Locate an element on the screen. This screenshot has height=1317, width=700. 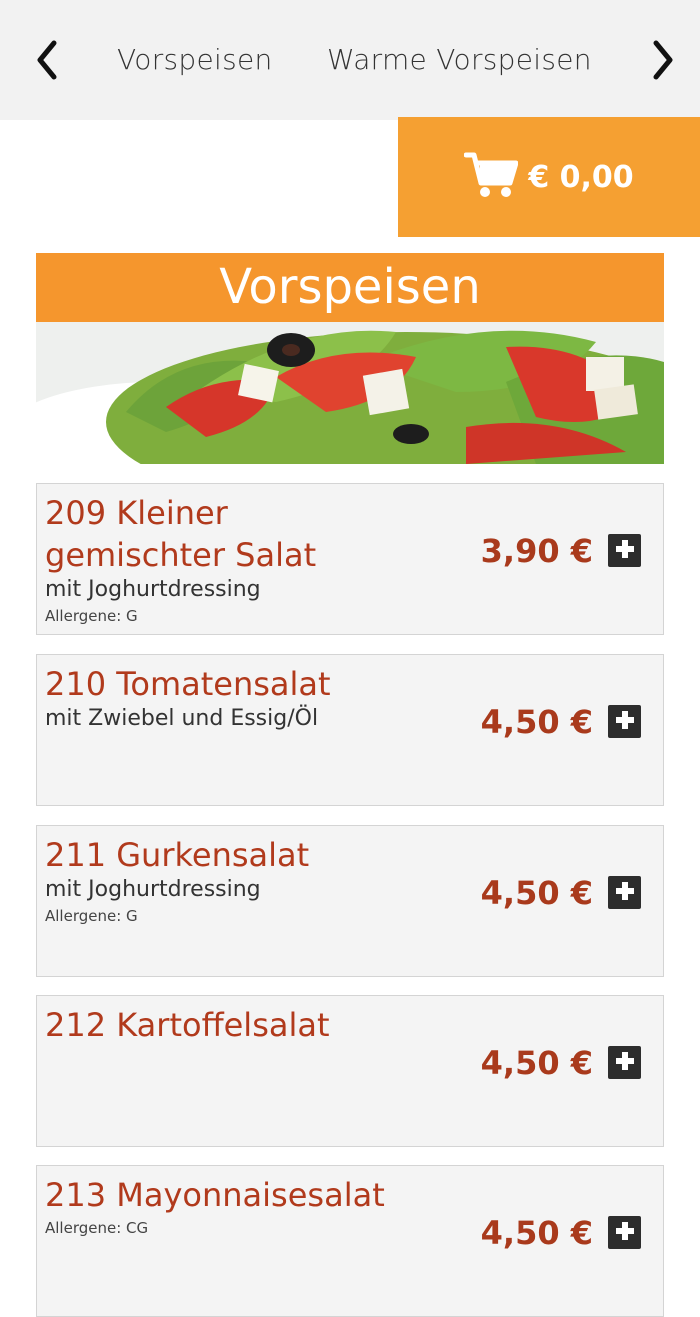
item-name: 210 Tomatensalat is located at coordinates (188, 684).